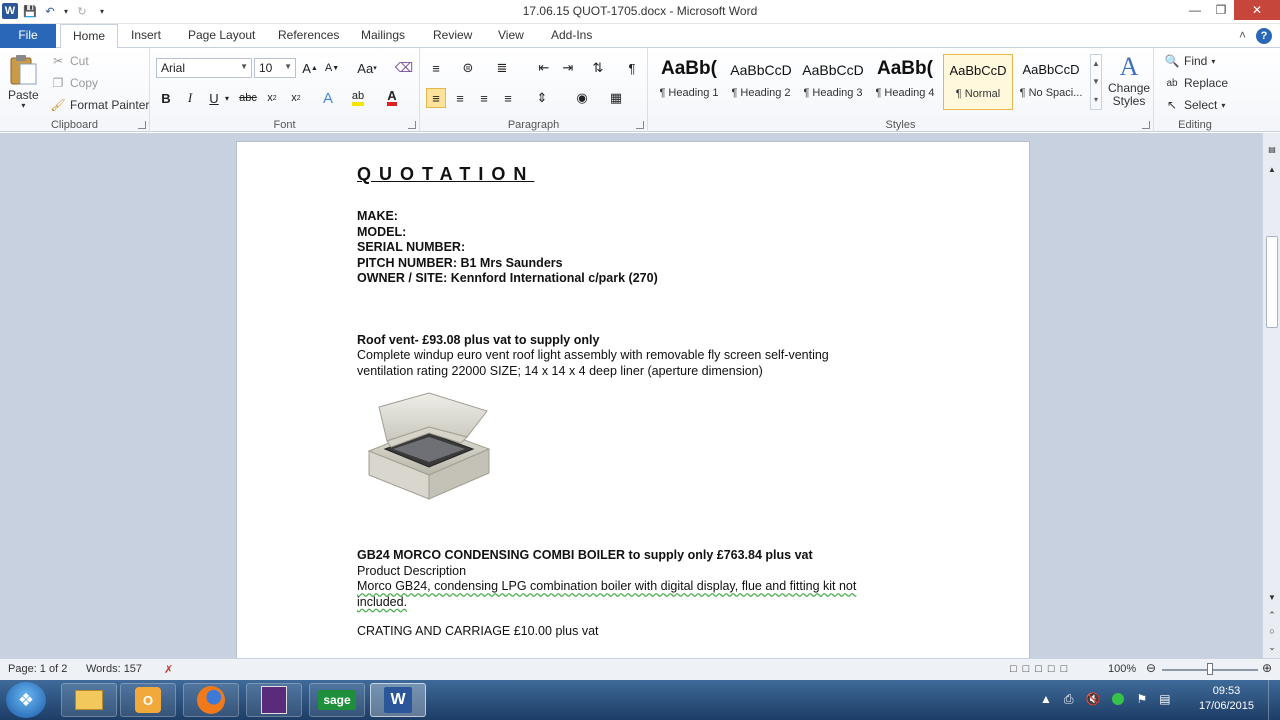 The height and width of the screenshot is (720, 1280). What do you see at coordinates (484, 98) in the screenshot?
I see `align-right-icon: ≡` at bounding box center [484, 98].